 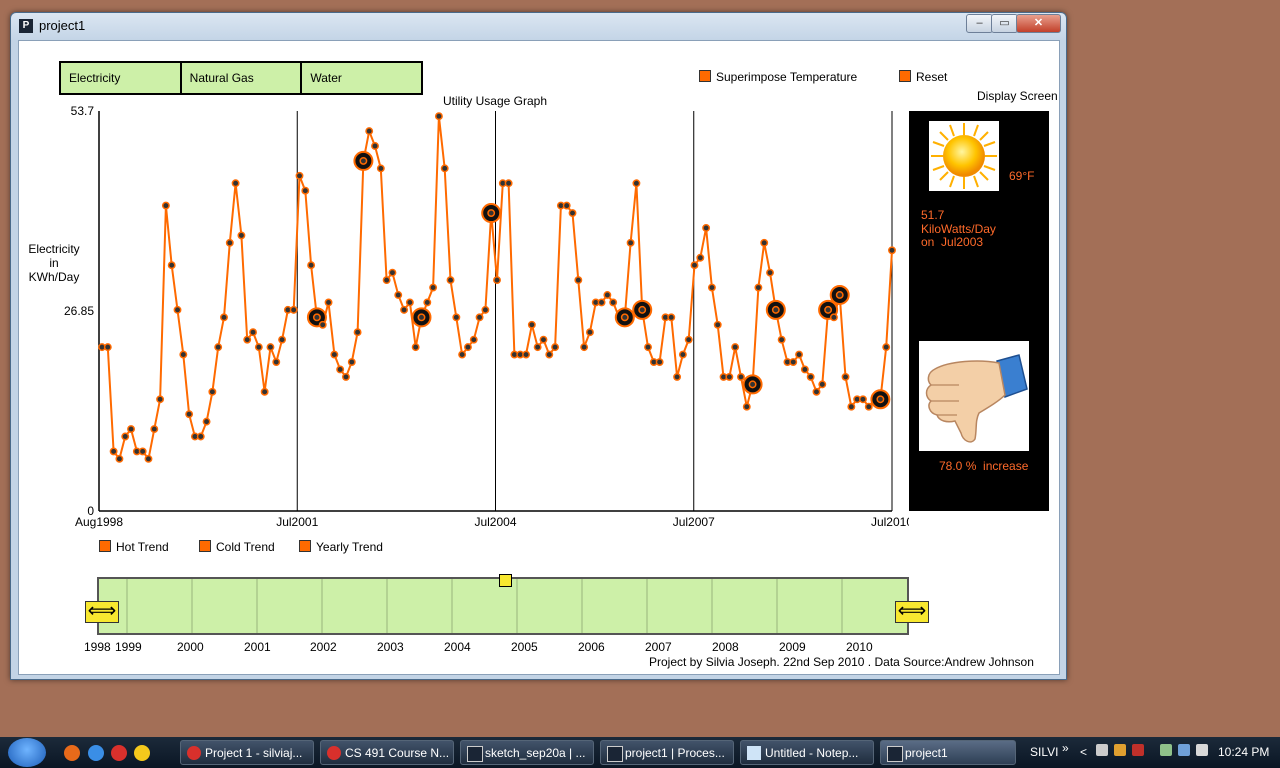 I want to click on timeline-handle, so click(x=505, y=580).